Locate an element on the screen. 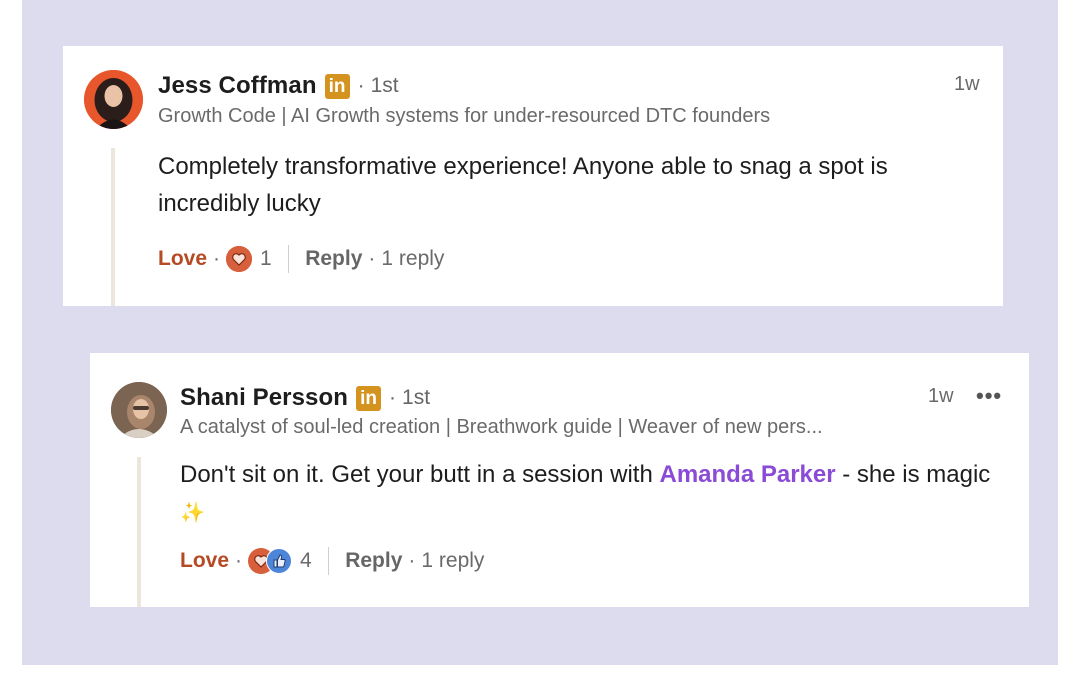 The width and height of the screenshot is (1080, 692). reaction-count: 4 is located at coordinates (306, 561).